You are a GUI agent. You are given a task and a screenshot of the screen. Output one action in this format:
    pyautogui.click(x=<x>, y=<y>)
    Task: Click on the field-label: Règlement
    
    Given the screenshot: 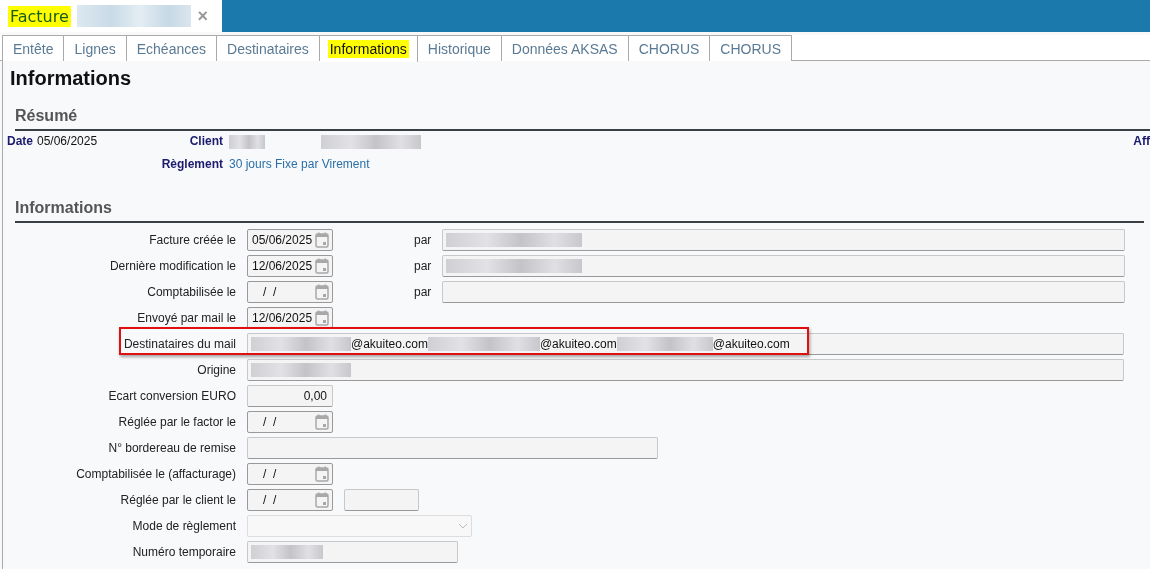 What is the action you would take?
    pyautogui.click(x=192, y=163)
    